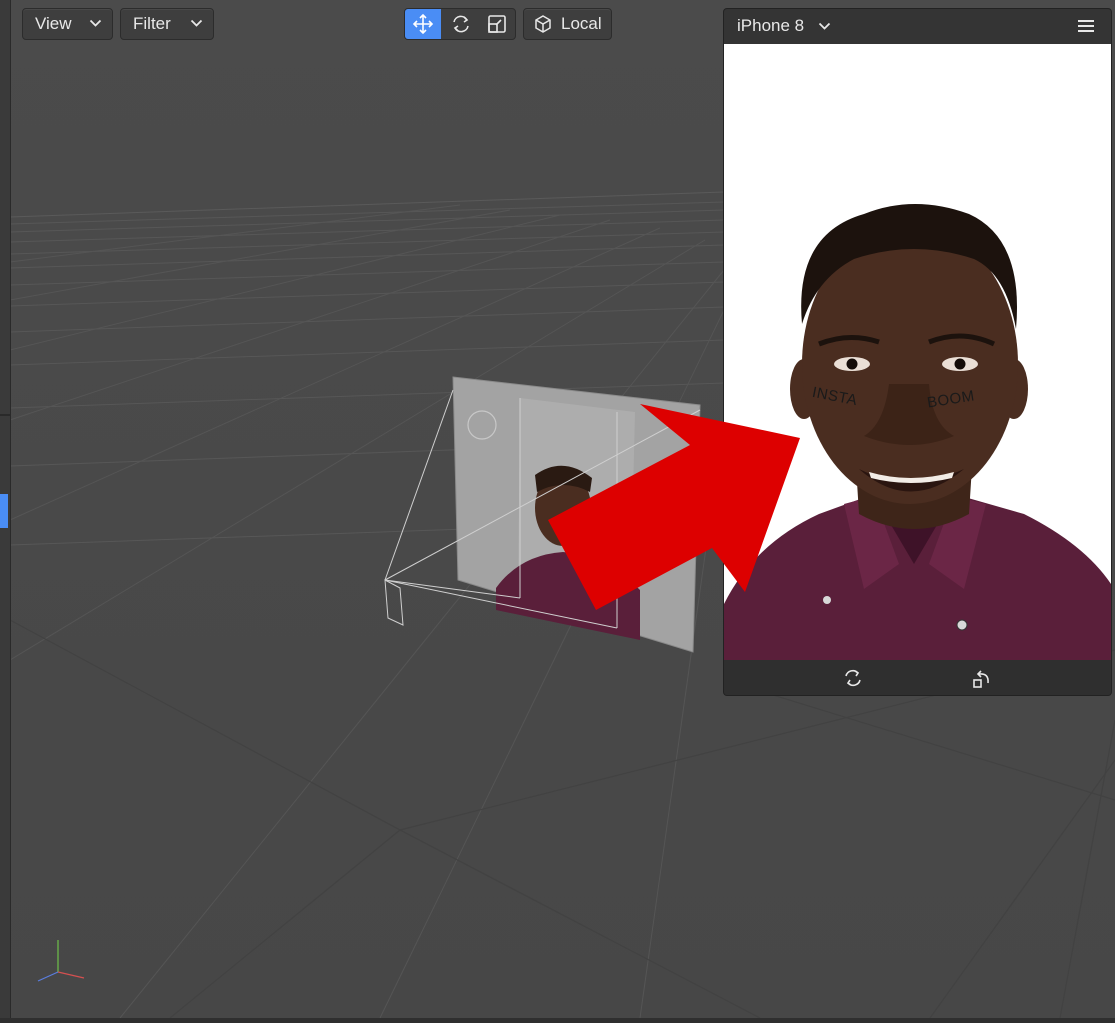  I want to click on scale-icon, so click(497, 24).